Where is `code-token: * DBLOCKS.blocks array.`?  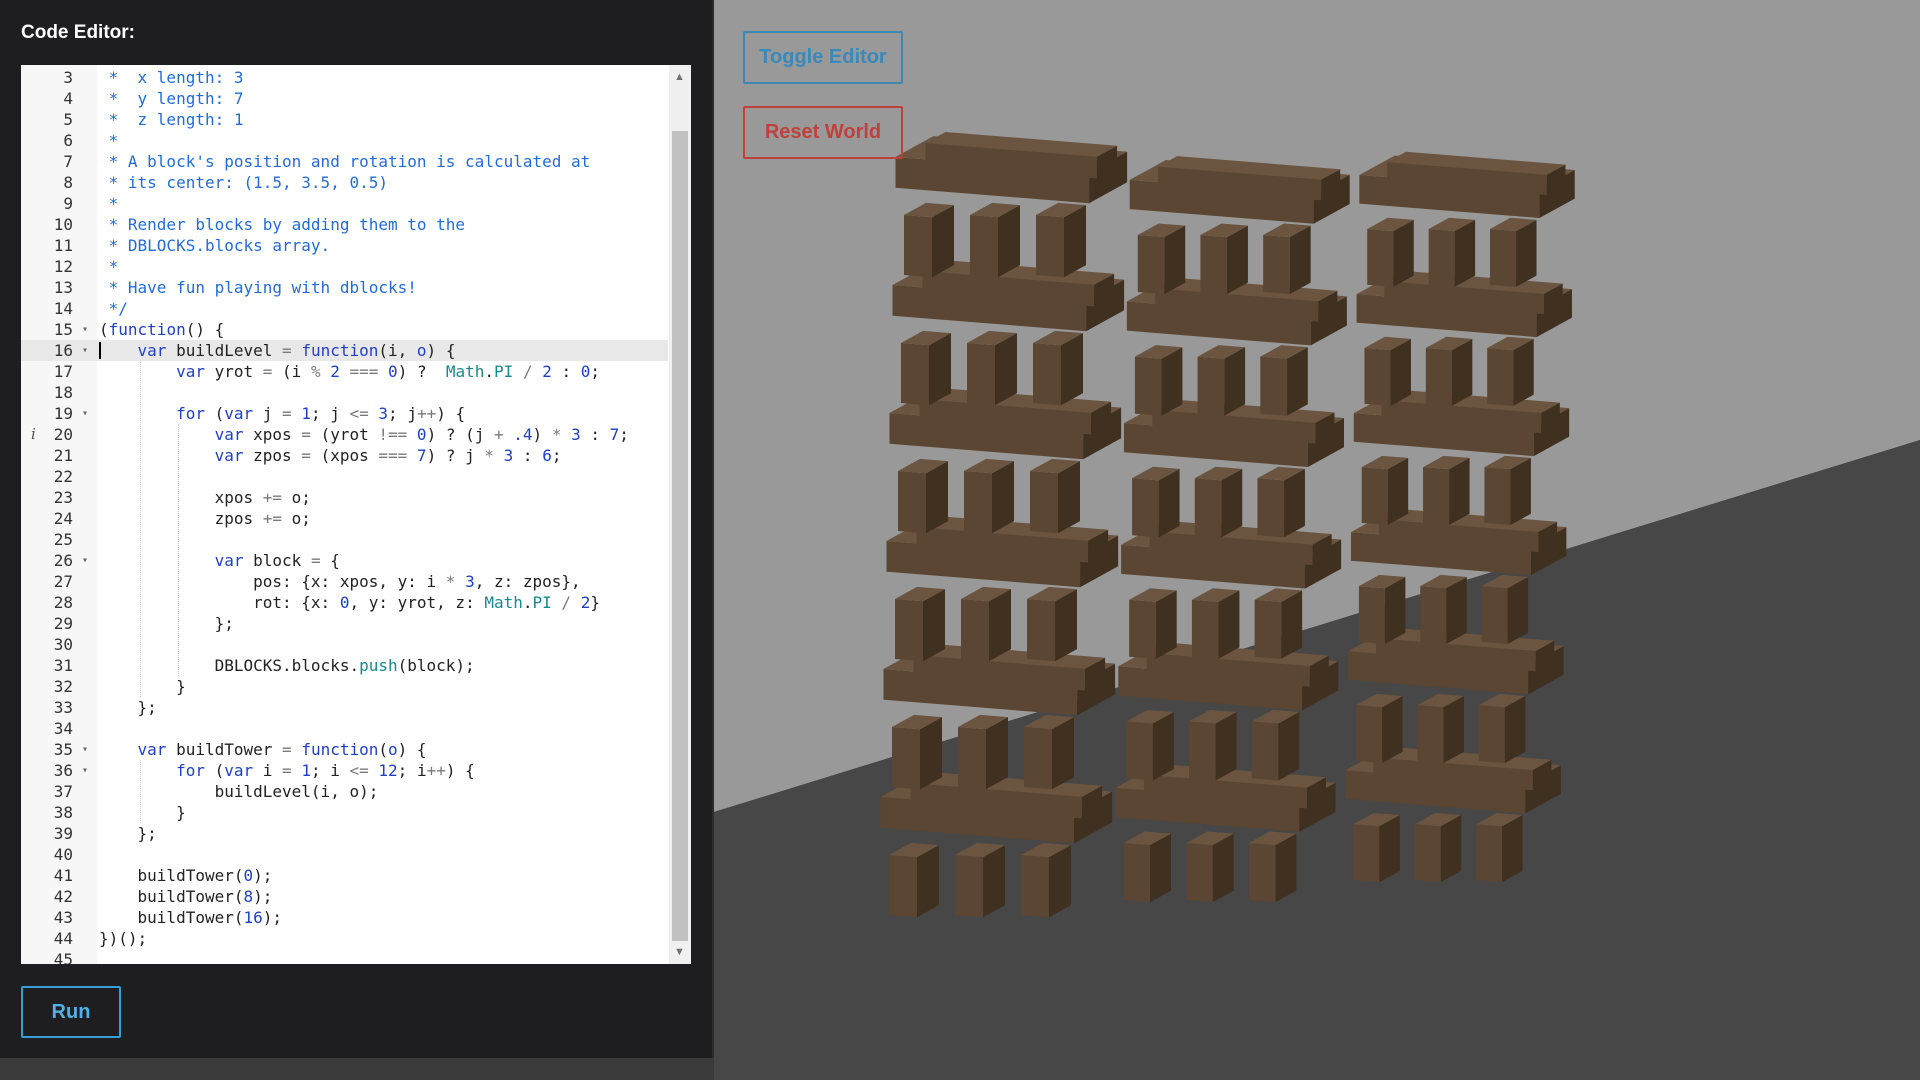 code-token: * DBLOCKS.blocks array. is located at coordinates (215, 245).